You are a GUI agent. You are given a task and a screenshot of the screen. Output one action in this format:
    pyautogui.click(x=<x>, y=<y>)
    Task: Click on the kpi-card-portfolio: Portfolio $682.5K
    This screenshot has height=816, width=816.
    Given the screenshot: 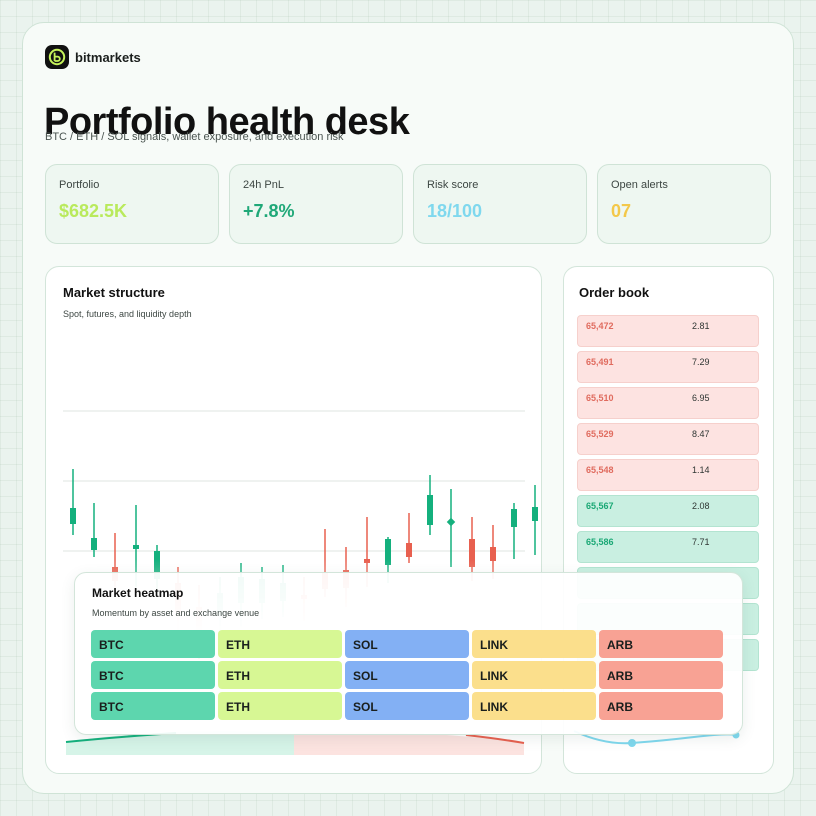 What is the action you would take?
    pyautogui.click(x=132, y=204)
    